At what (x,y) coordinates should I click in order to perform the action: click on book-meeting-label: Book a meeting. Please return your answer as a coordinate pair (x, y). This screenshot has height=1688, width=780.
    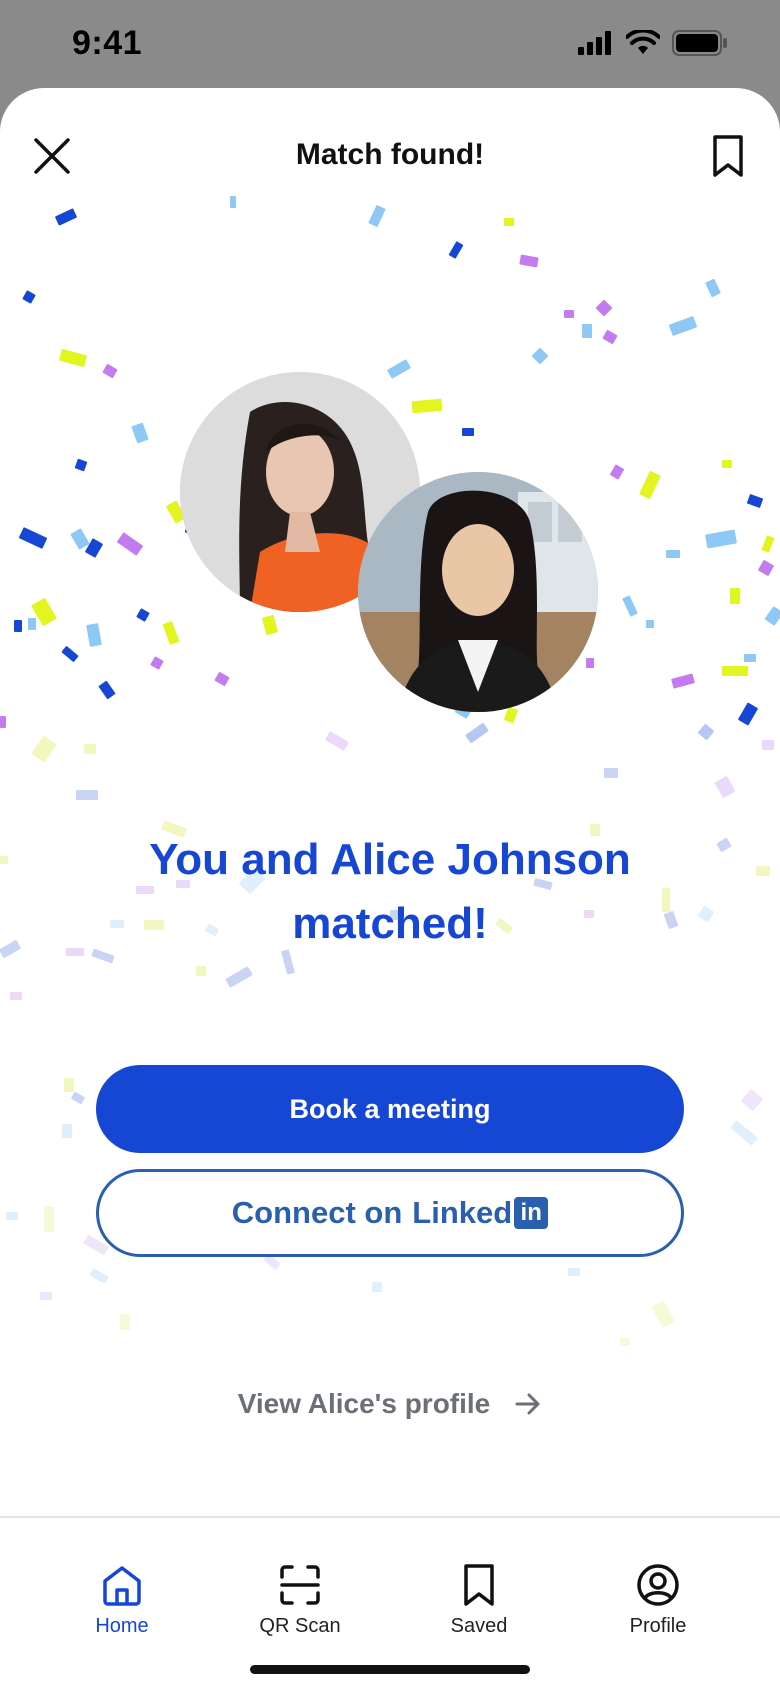
    Looking at the image, I should click on (390, 1108).